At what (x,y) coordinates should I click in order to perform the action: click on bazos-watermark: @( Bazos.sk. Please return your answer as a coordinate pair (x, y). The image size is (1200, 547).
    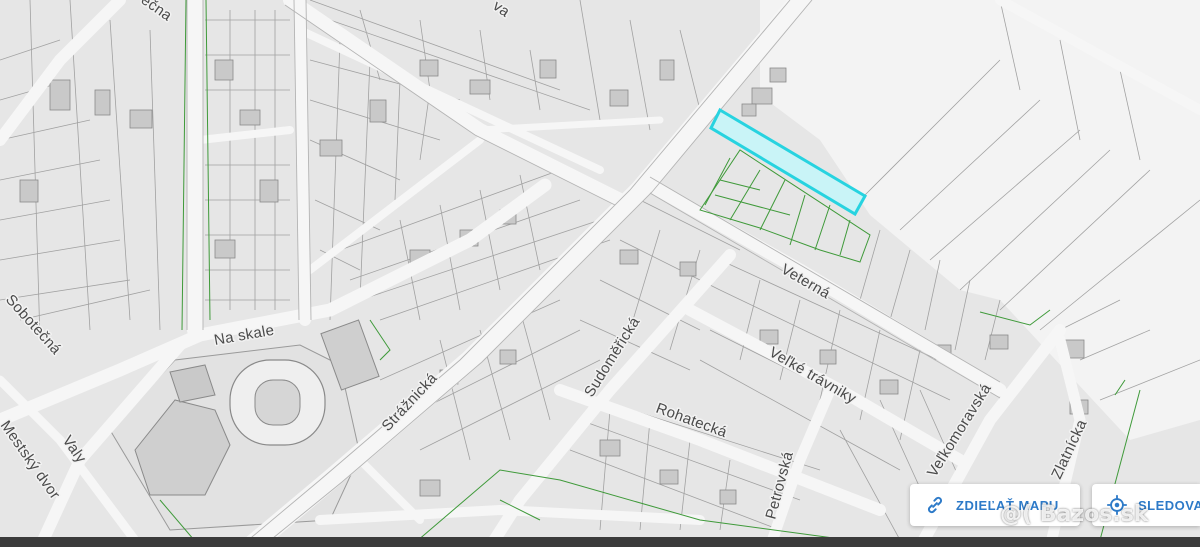
    Looking at the image, I should click on (1074, 514).